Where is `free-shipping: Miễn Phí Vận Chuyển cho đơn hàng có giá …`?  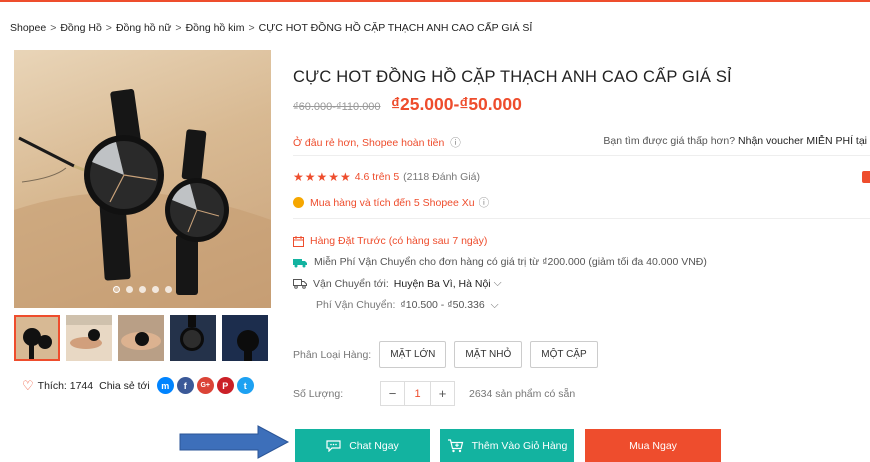
free-shipping: Miễn Phí Vận Chuyển cho đơn hàng có giá … is located at coordinates (500, 262).